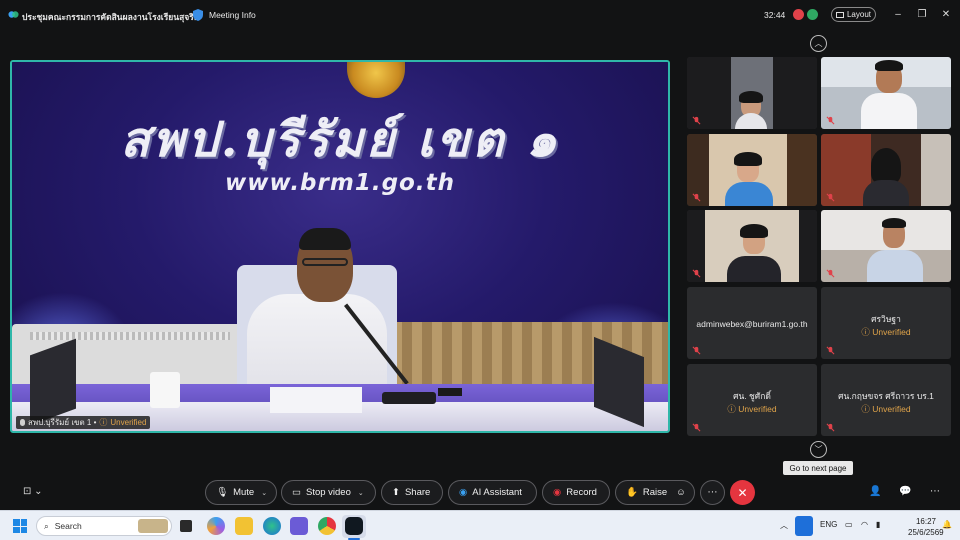  I want to click on paper, so click(316, 400).